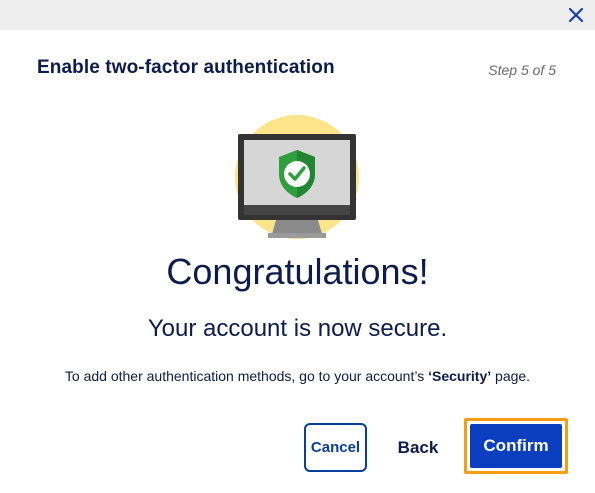 The width and height of the screenshot is (595, 493). Describe the element at coordinates (418, 447) in the screenshot. I see `back-button: Back` at that location.